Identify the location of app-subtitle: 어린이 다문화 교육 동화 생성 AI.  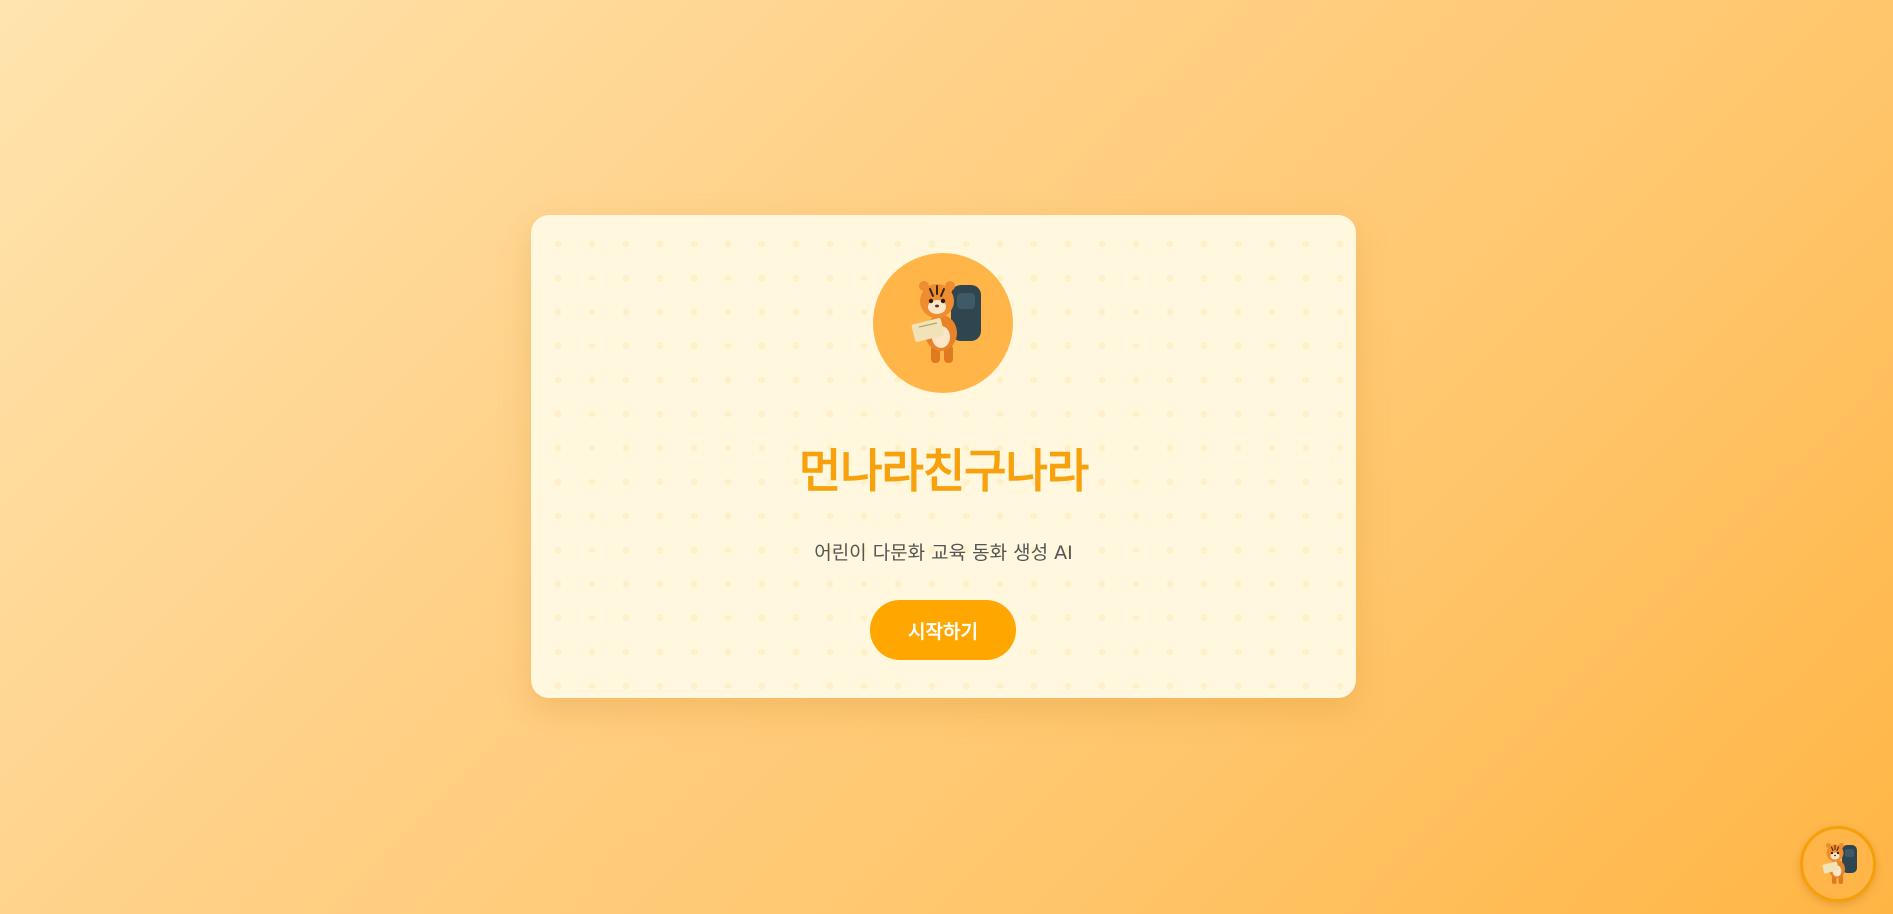
(943, 553).